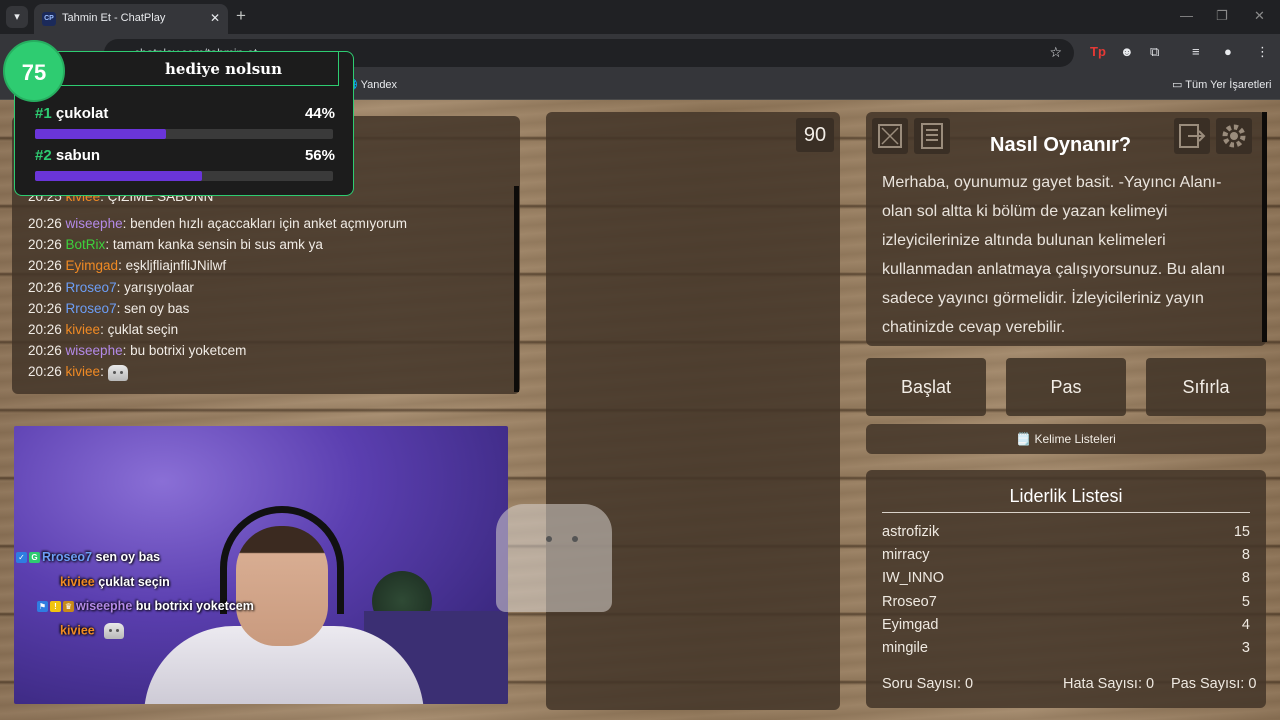 This screenshot has height=720, width=1280. I want to click on pass-count: Pas Sayısı: 0, so click(1214, 684).